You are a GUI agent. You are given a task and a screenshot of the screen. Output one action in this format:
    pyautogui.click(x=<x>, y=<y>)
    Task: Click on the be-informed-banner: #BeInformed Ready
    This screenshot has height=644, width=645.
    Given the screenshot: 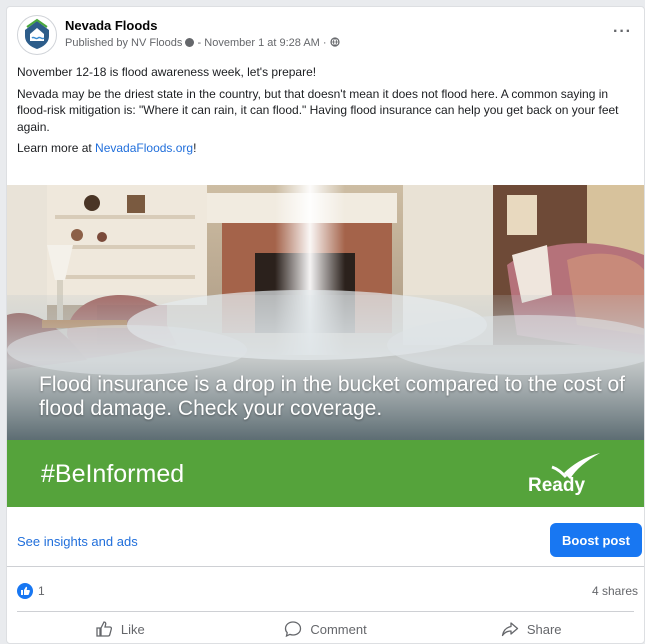 What is the action you would take?
    pyautogui.click(x=325, y=473)
    